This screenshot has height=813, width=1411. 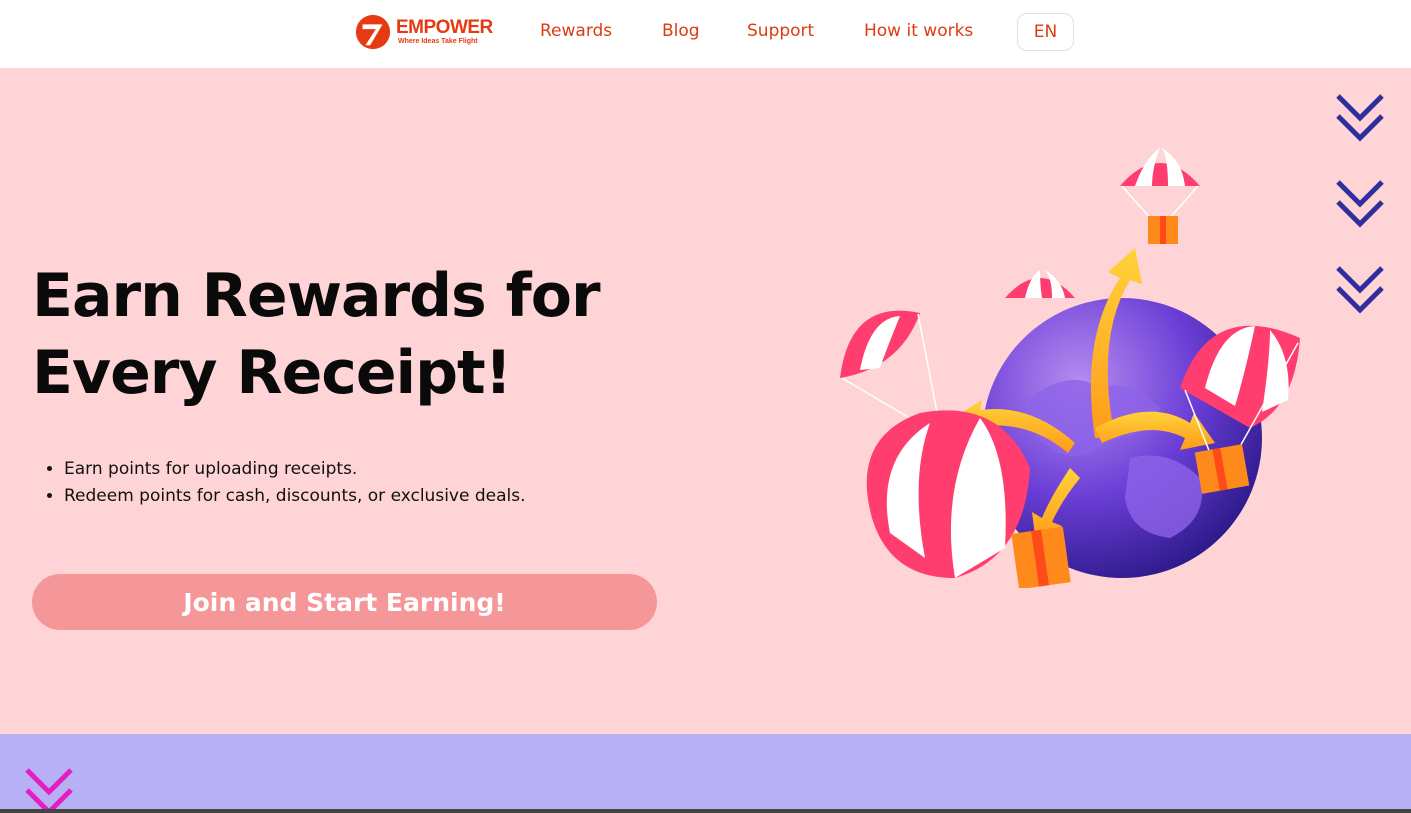 What do you see at coordinates (344, 602) in the screenshot?
I see `join-start-earning-button: Join and Start Earning!` at bounding box center [344, 602].